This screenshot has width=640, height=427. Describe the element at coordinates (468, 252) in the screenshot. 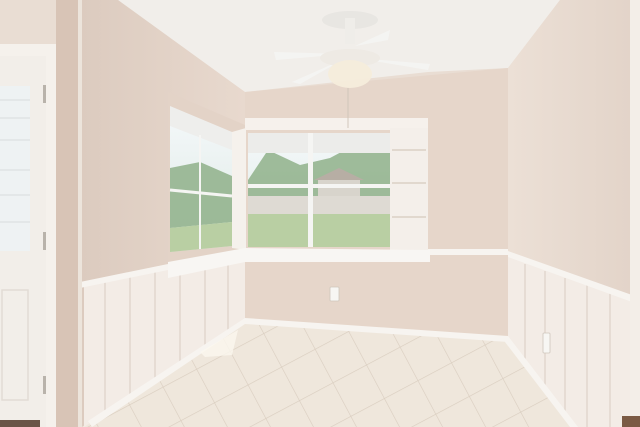

I see `chair-rail-back` at that location.